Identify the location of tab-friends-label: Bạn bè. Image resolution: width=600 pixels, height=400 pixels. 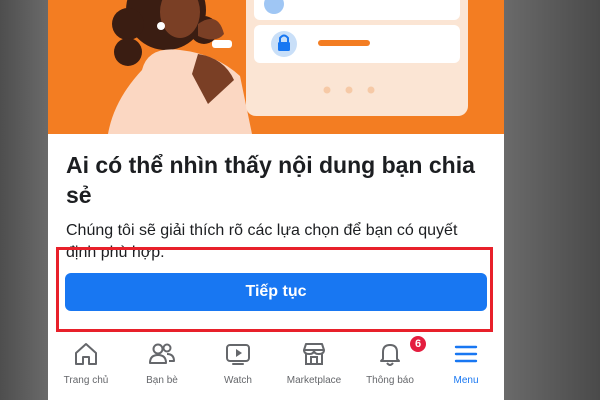
(162, 380).